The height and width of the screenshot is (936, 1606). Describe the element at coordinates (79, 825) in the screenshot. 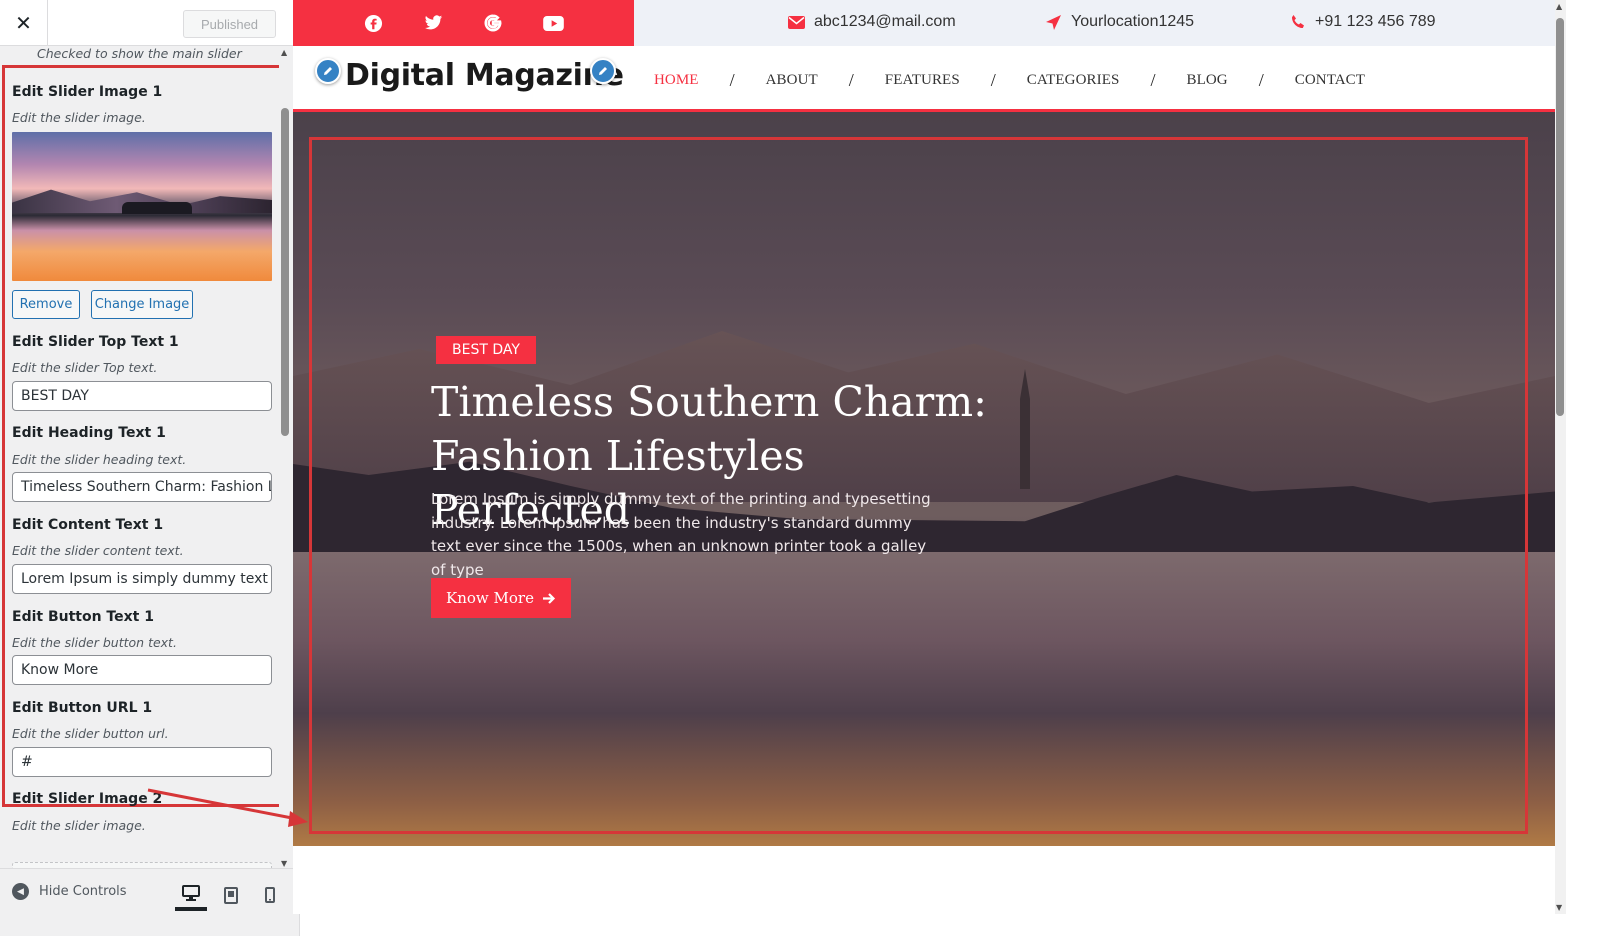

I see `slider-image-2-desc: Edit the slider image.` at that location.